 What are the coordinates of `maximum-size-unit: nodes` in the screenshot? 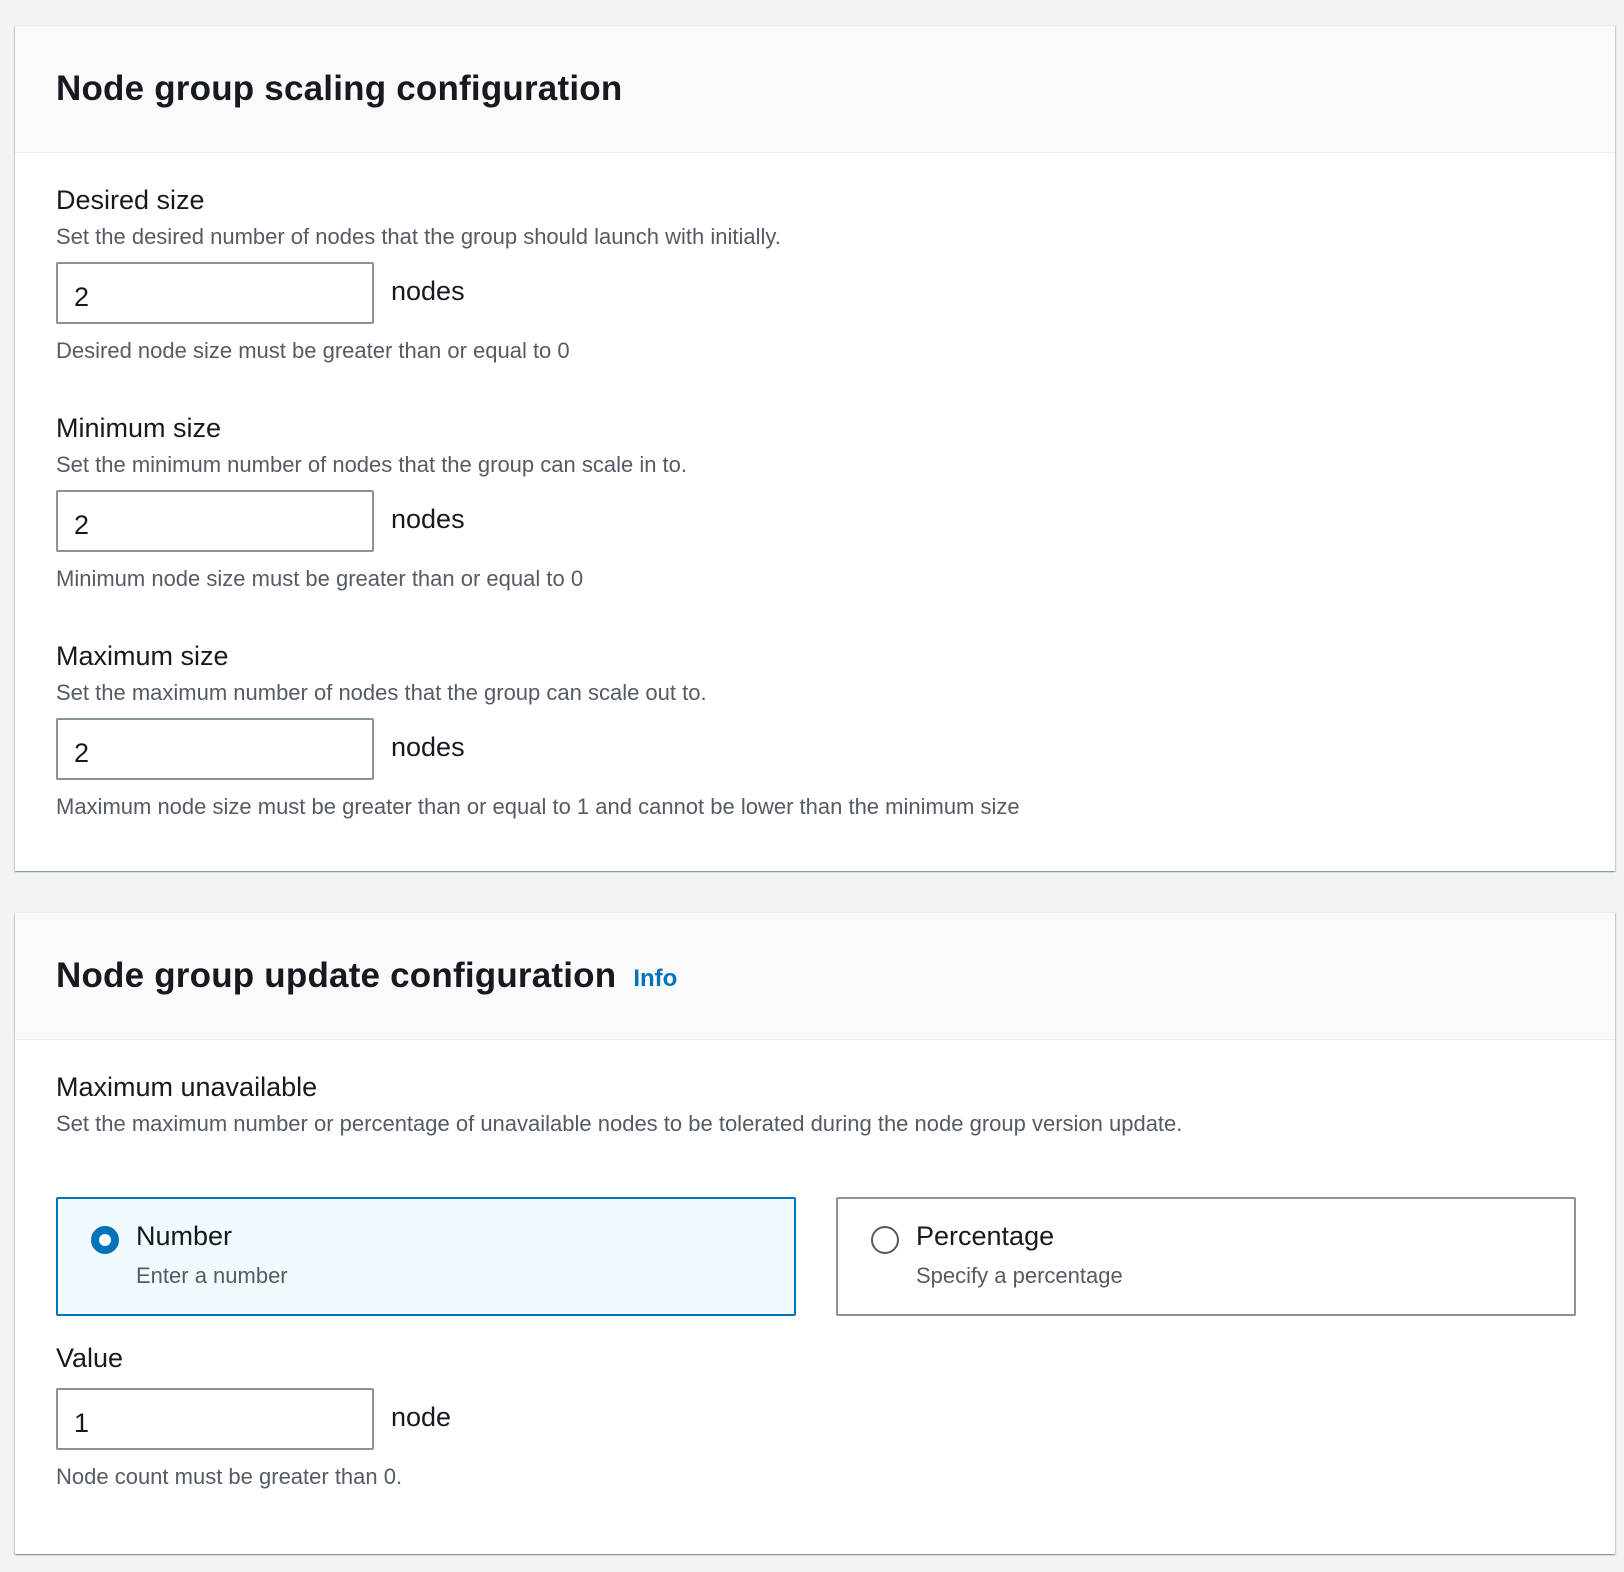 It's located at (428, 747).